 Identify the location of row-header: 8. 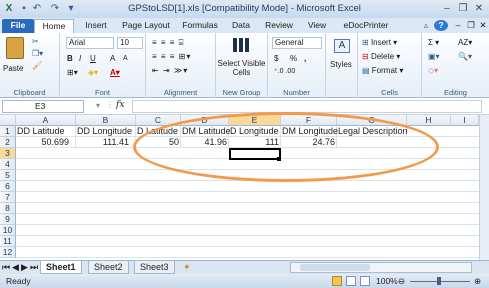
(8, 208).